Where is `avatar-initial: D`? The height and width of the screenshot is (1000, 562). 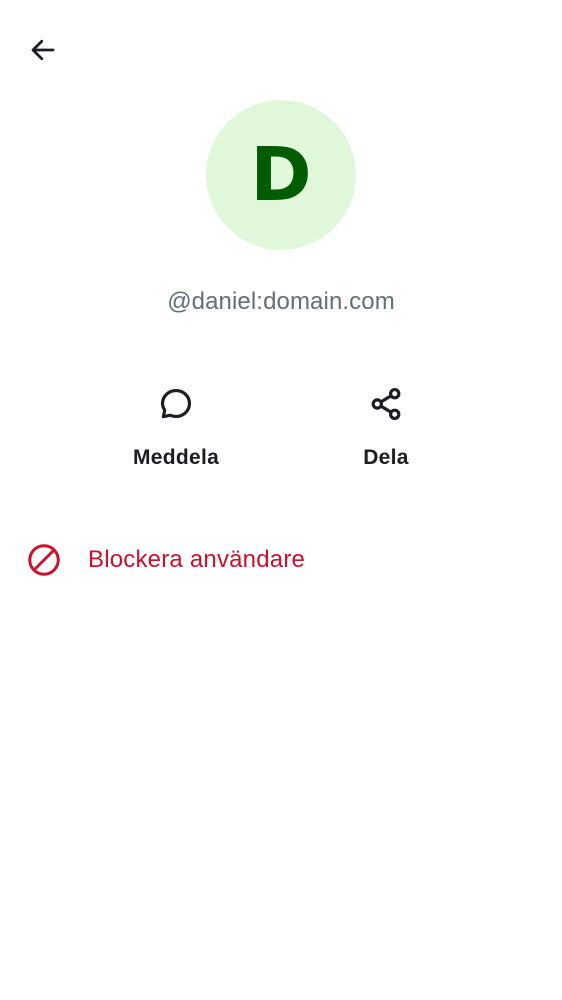 avatar-initial: D is located at coordinates (281, 175).